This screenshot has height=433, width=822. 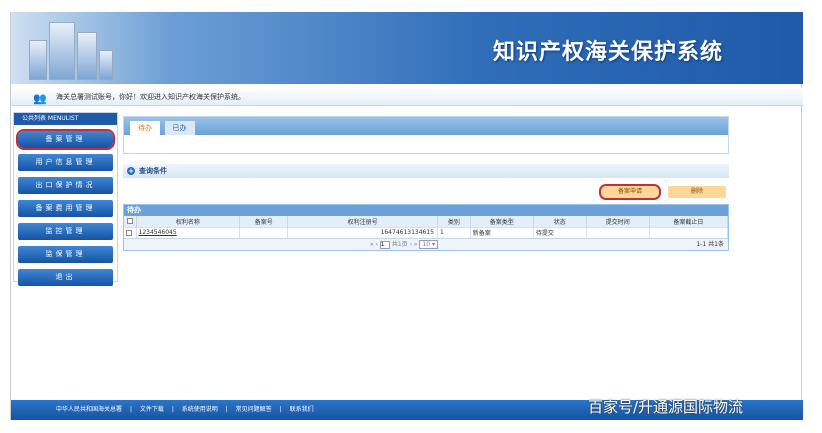 I want to click on footer-link-downloads: 文件下载, so click(x=152, y=409).